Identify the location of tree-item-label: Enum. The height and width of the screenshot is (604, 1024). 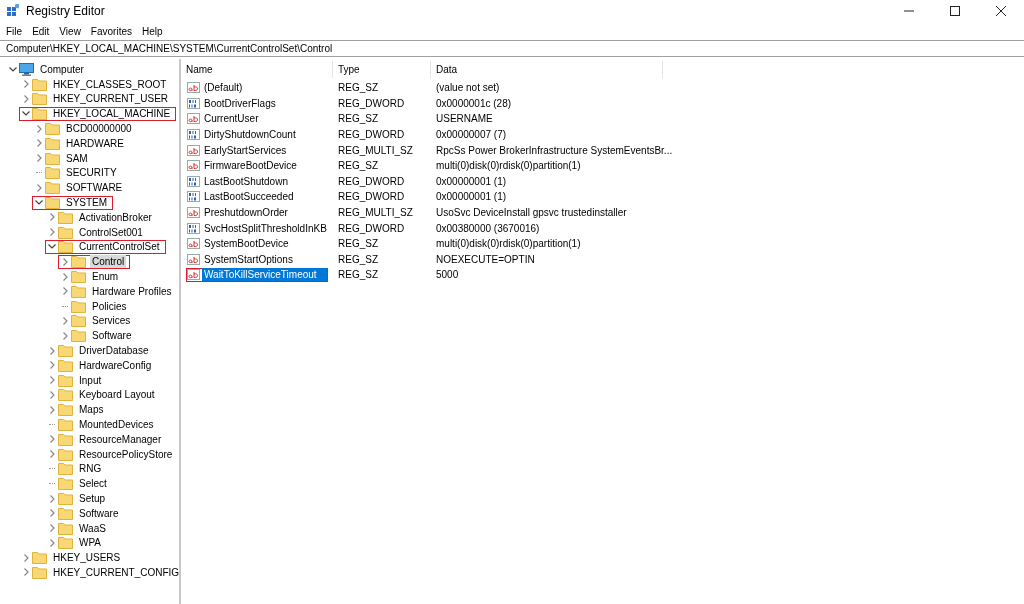
(105, 277).